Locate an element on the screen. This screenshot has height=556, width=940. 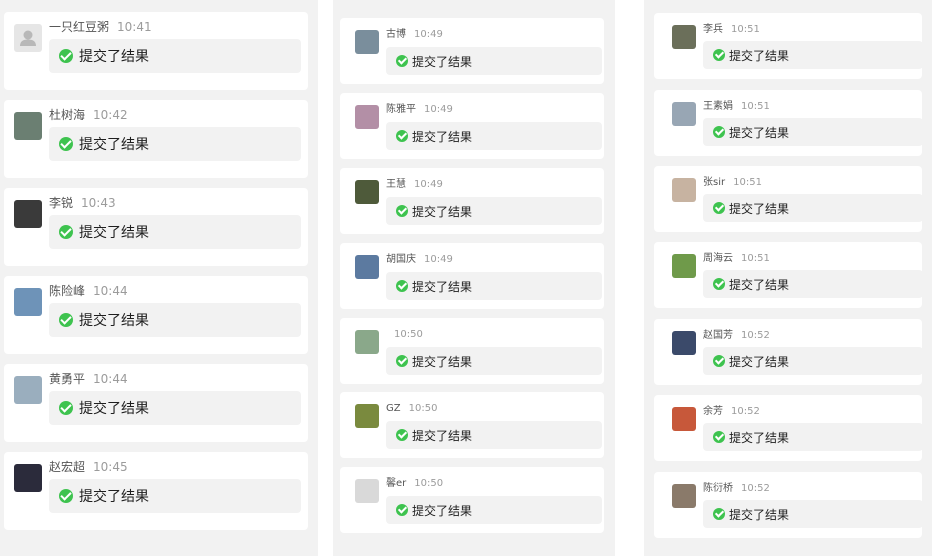
sender-line: 余芳 10:52 is located at coordinates (731, 412).